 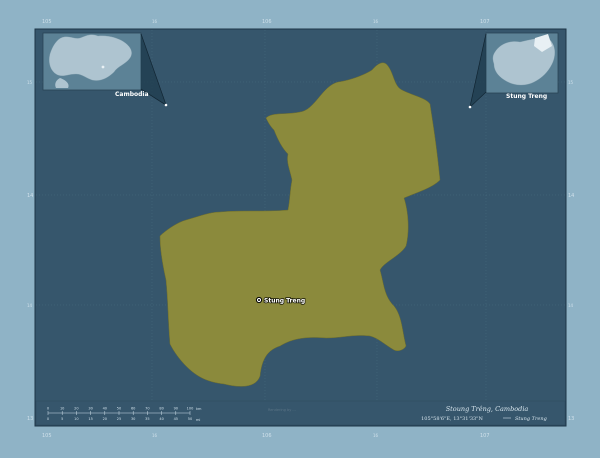 What do you see at coordinates (48, 409) in the screenshot?
I see `scale-number-top: 0` at bounding box center [48, 409].